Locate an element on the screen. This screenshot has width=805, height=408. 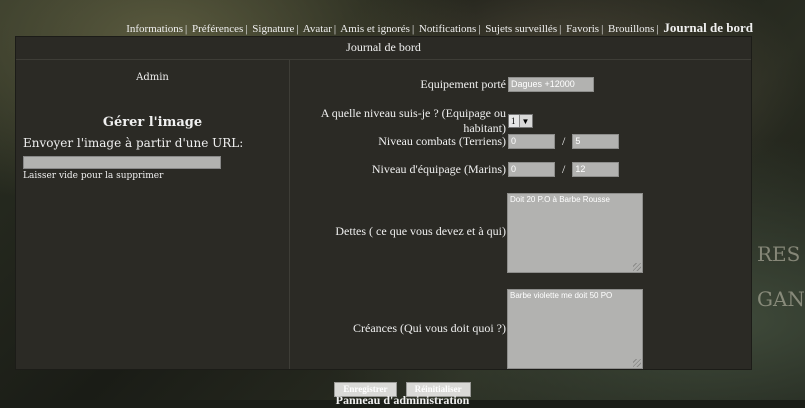
equipage-label: Niveau d'équipage (Marins) is located at coordinates (438, 169).